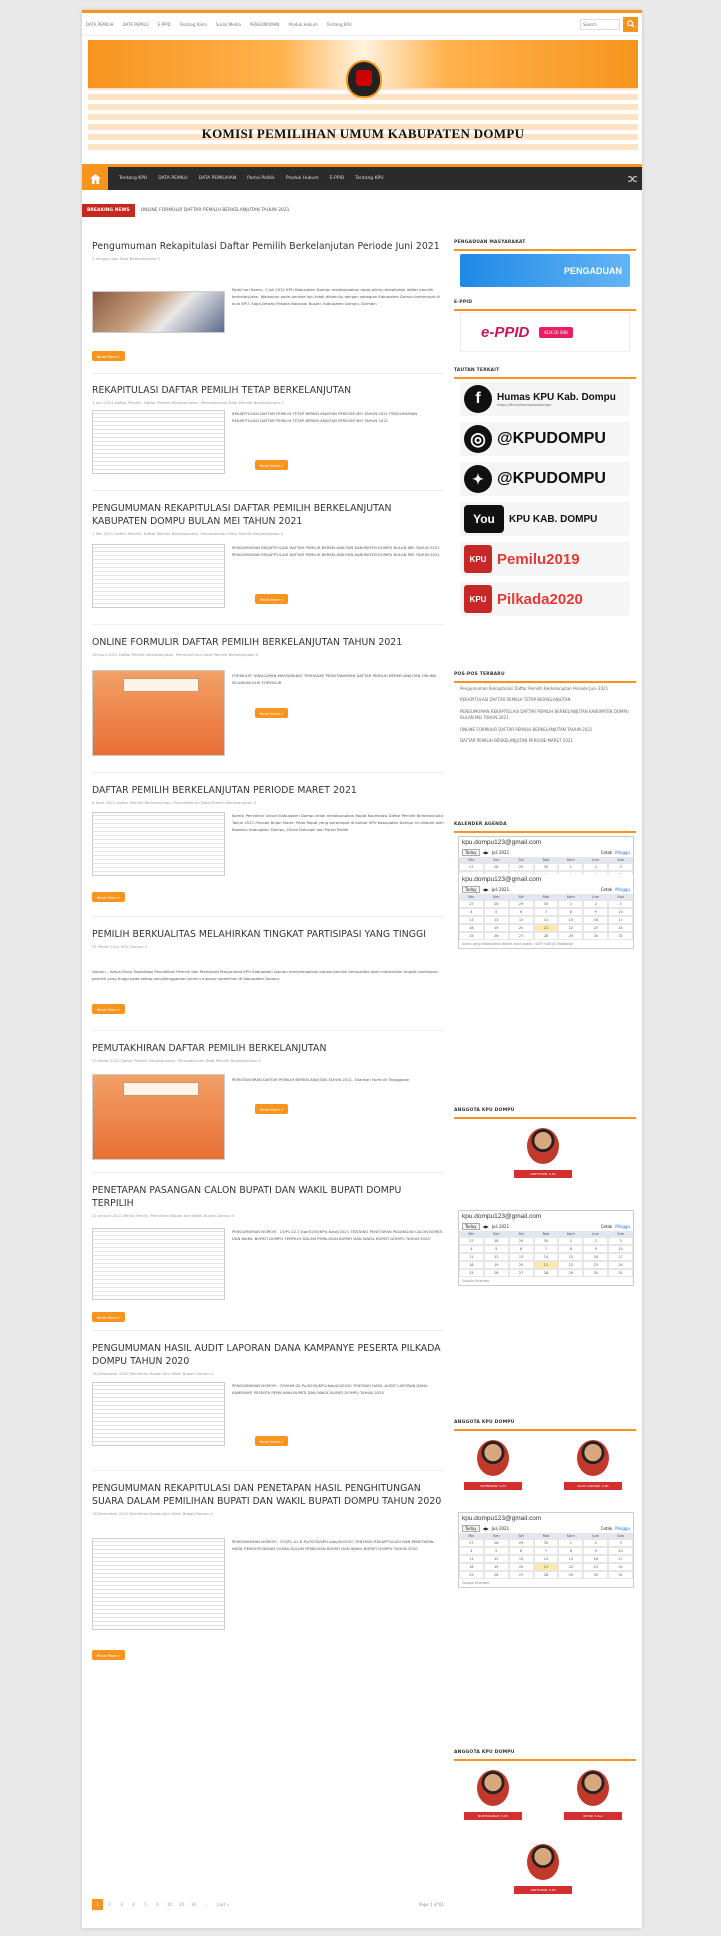 This screenshot has width=721, height=1936. Describe the element at coordinates (302, 178) in the screenshot. I see `nav-item: Produk Hukum` at that location.